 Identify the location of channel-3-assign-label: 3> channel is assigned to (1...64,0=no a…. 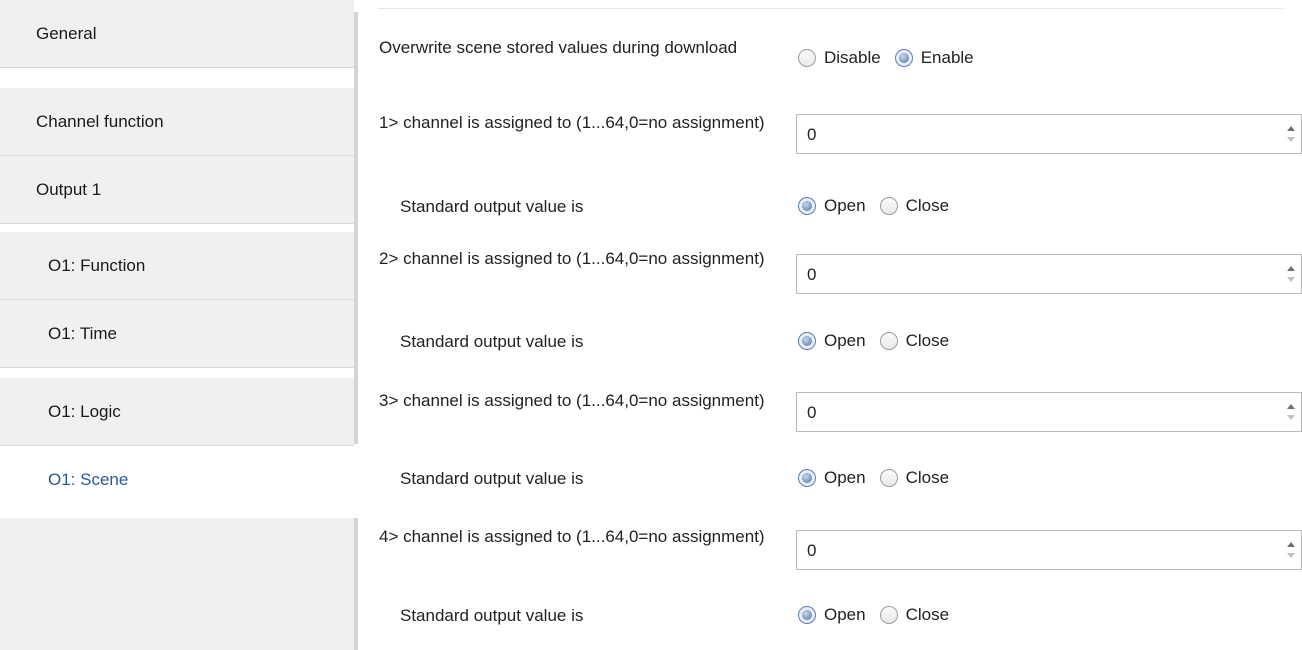
(572, 400).